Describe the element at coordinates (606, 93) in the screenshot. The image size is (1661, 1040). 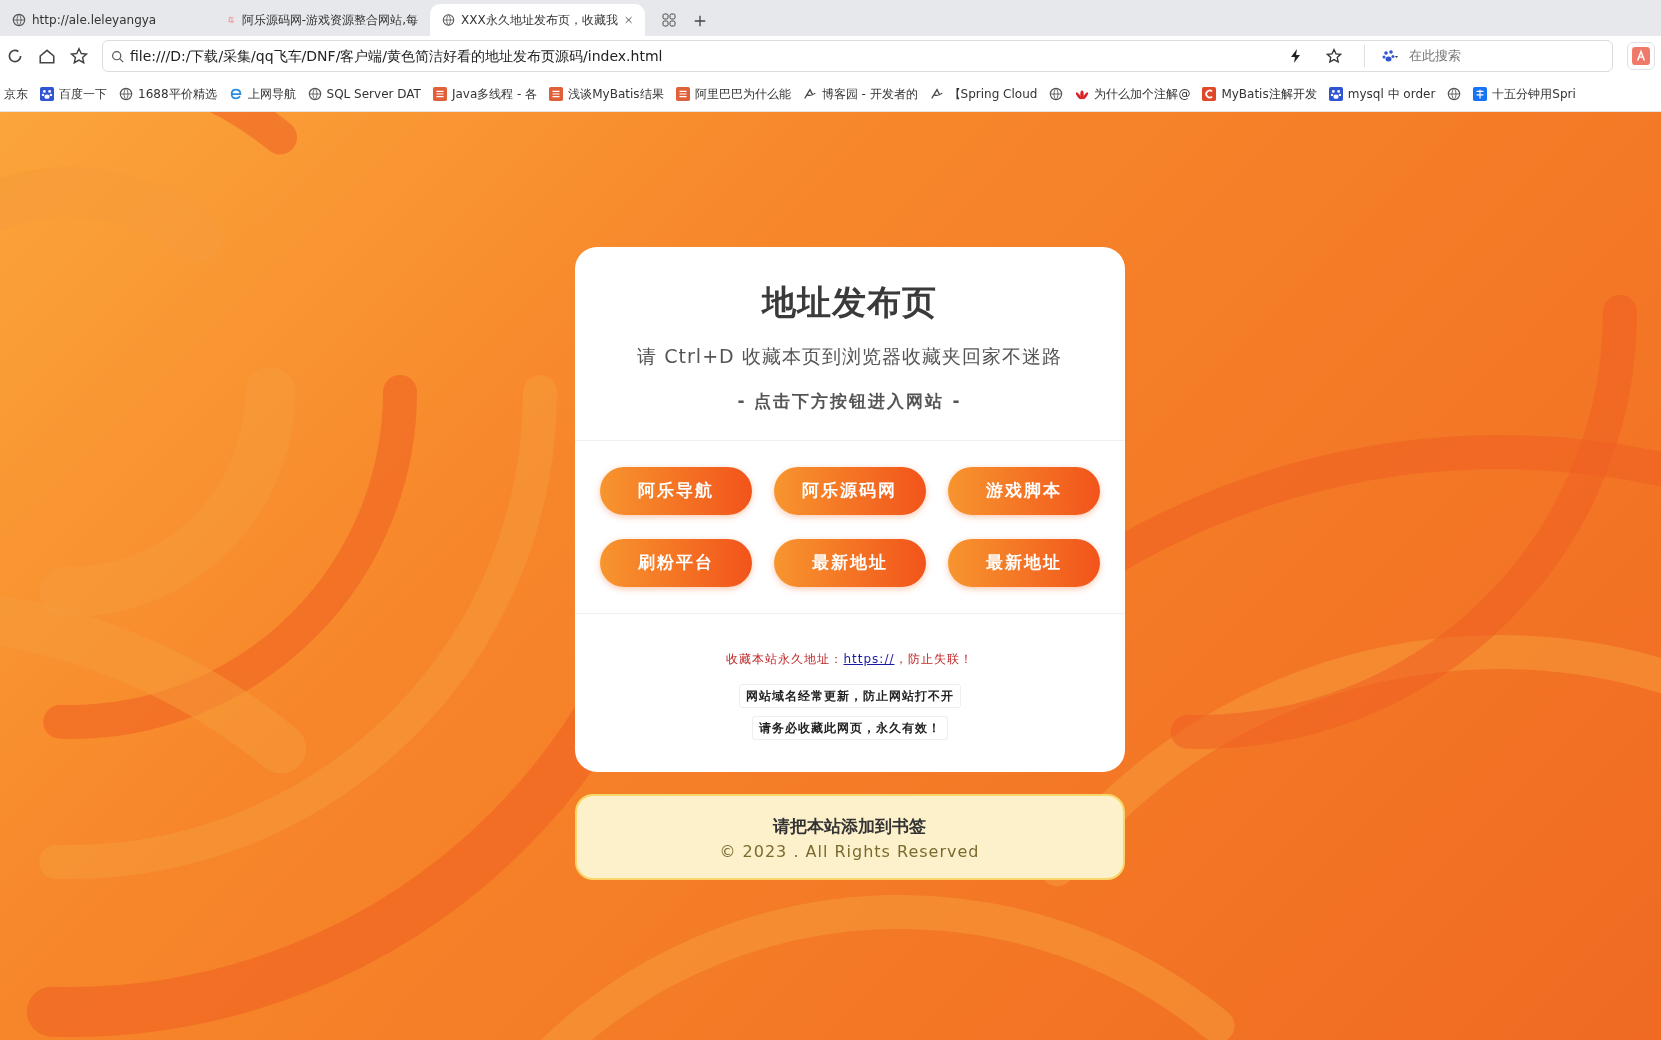
I see `bookmark-item: 浅谈MyBatis结果` at that location.